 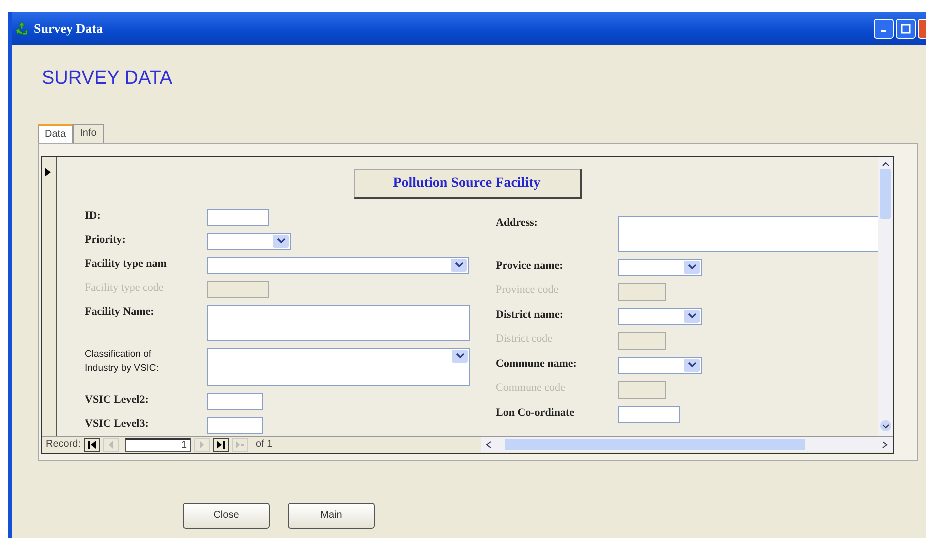 What do you see at coordinates (468, 183) in the screenshot?
I see `section-heading: Pollution Source Facility` at bounding box center [468, 183].